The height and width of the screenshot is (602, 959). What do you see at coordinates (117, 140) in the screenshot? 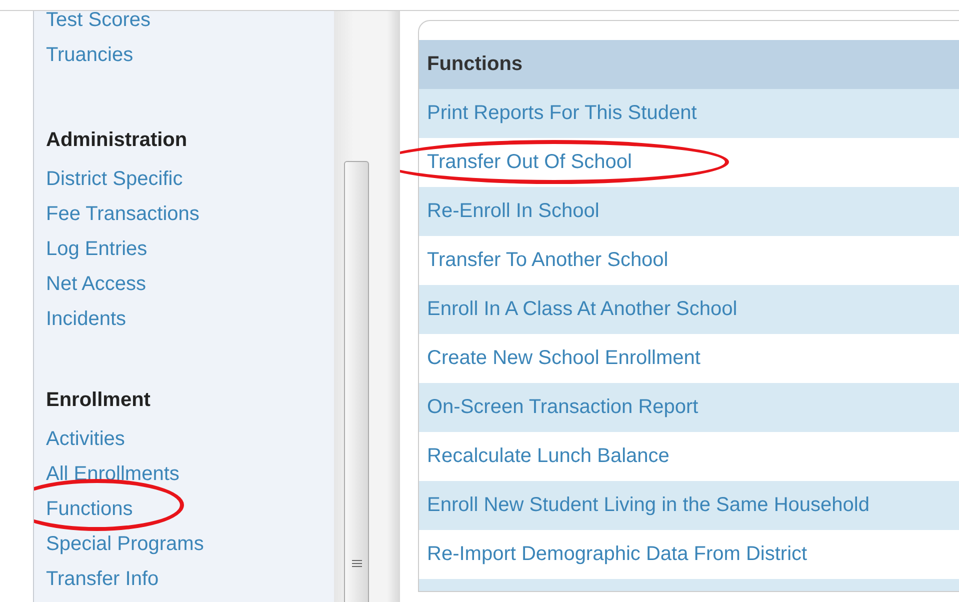
I see `section-heading: Administration` at bounding box center [117, 140].